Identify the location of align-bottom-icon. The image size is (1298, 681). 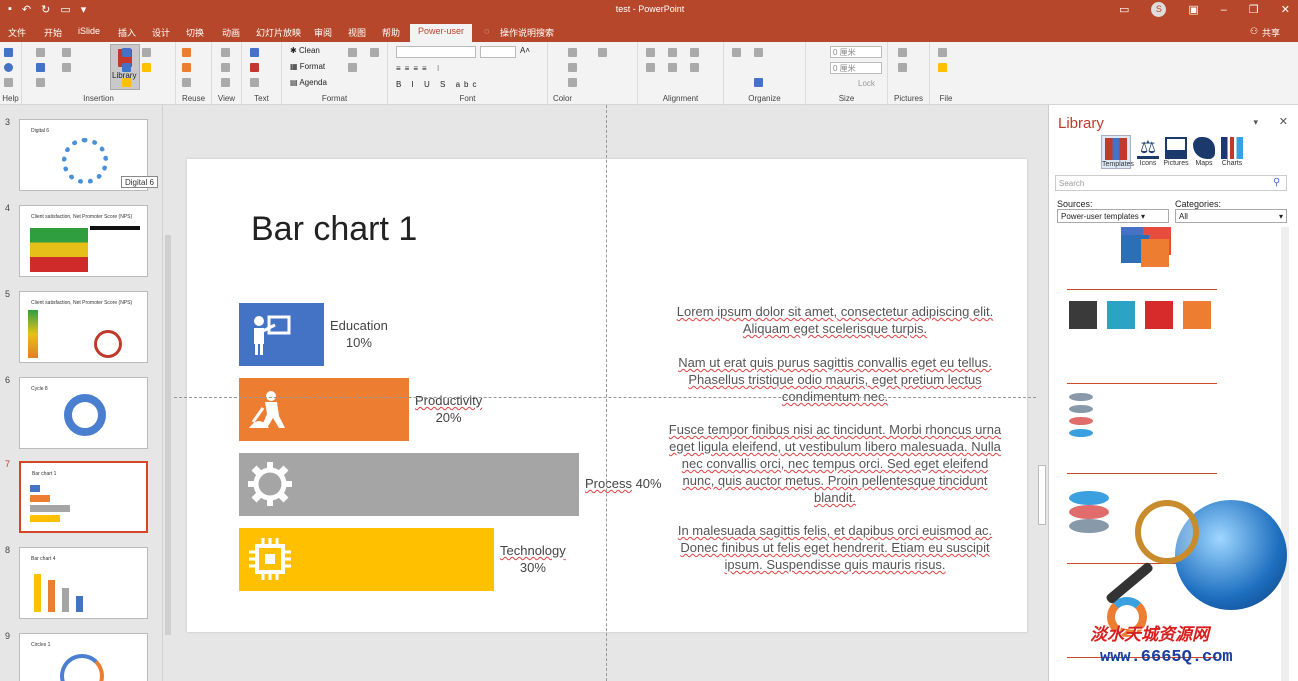
(694, 67).